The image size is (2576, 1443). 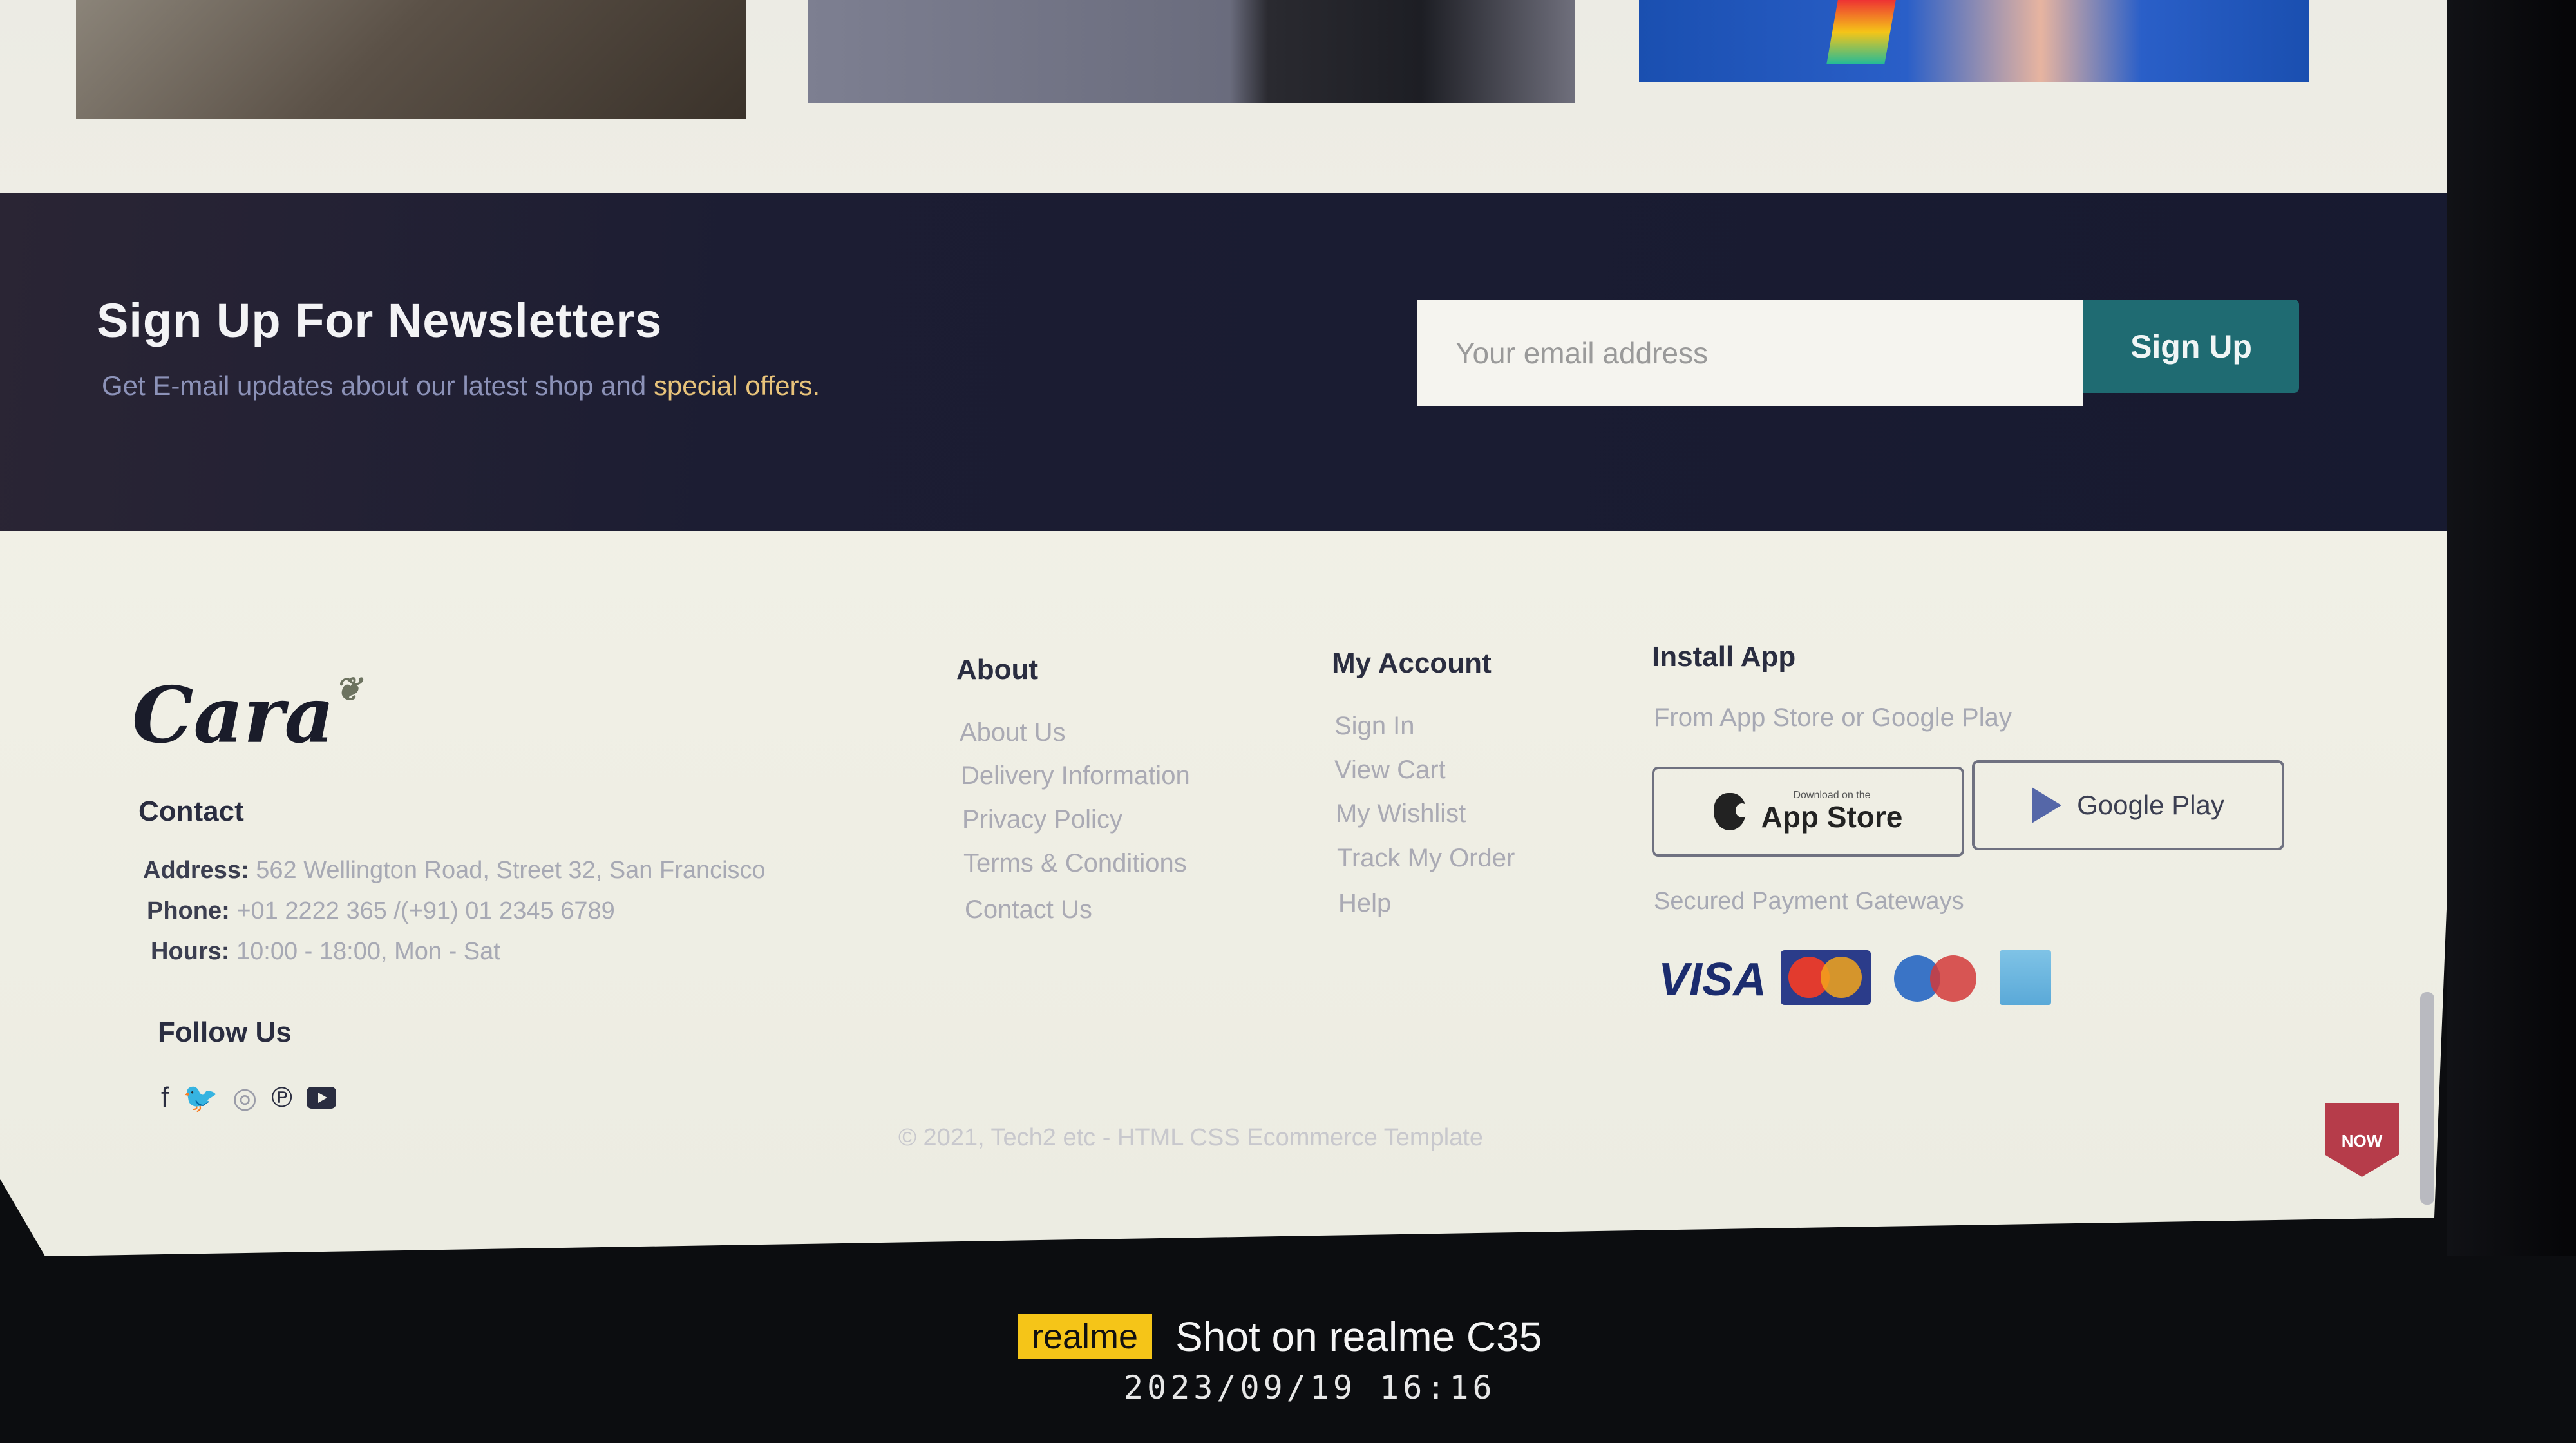 I want to click on maestro-logo, so click(x=1935, y=977).